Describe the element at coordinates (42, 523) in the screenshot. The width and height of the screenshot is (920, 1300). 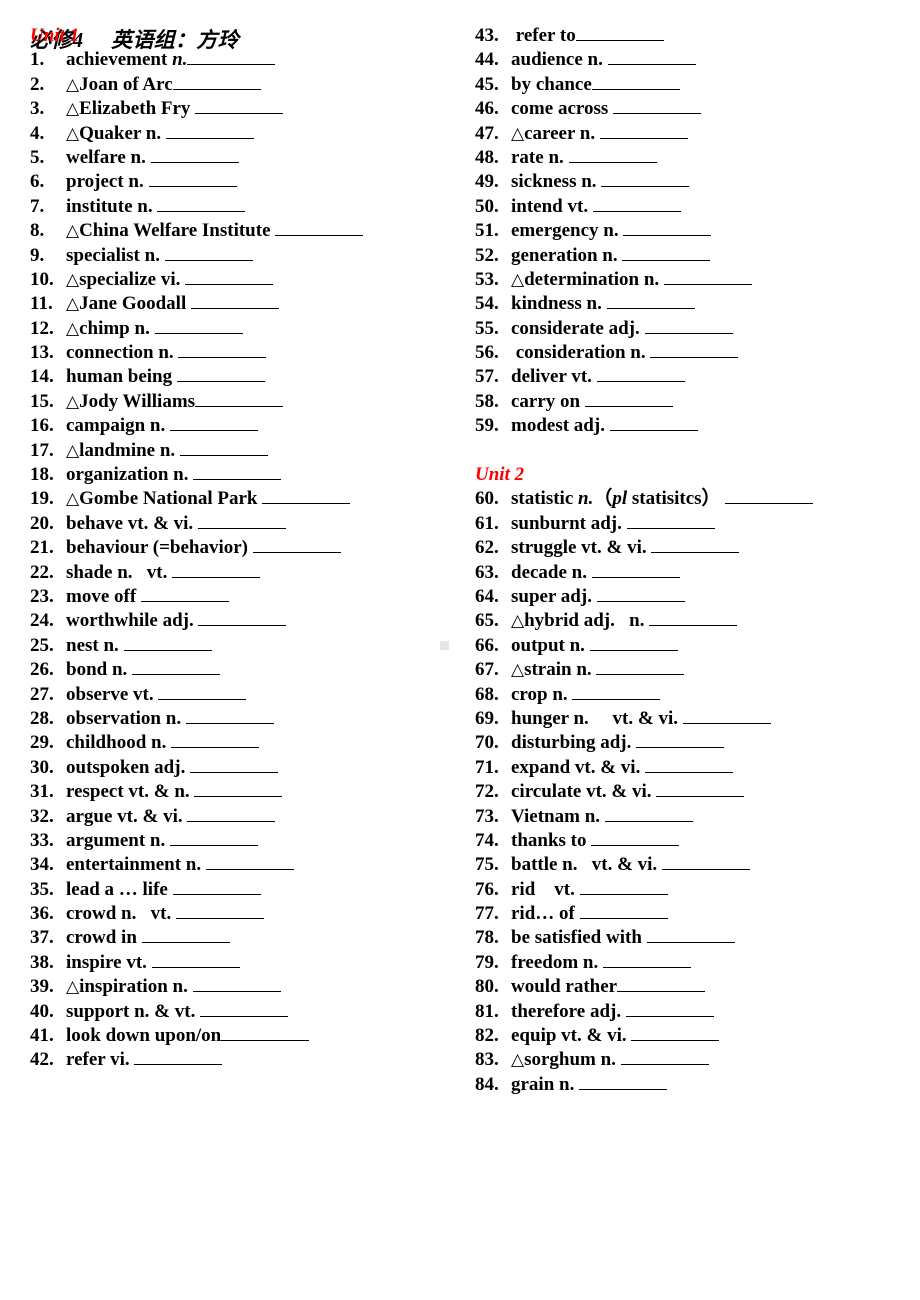
I see `entry-number: 20.` at that location.